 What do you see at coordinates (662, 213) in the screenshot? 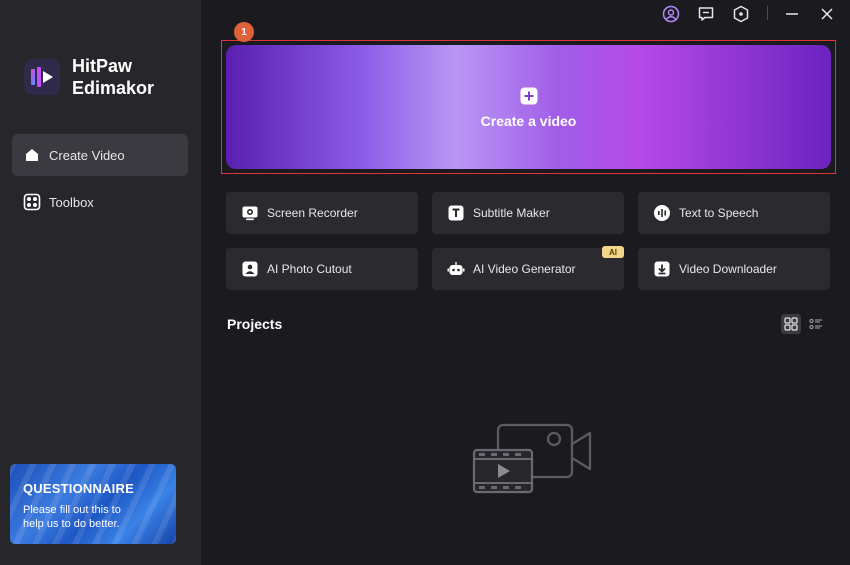
I see `text-to-speech-icon` at bounding box center [662, 213].